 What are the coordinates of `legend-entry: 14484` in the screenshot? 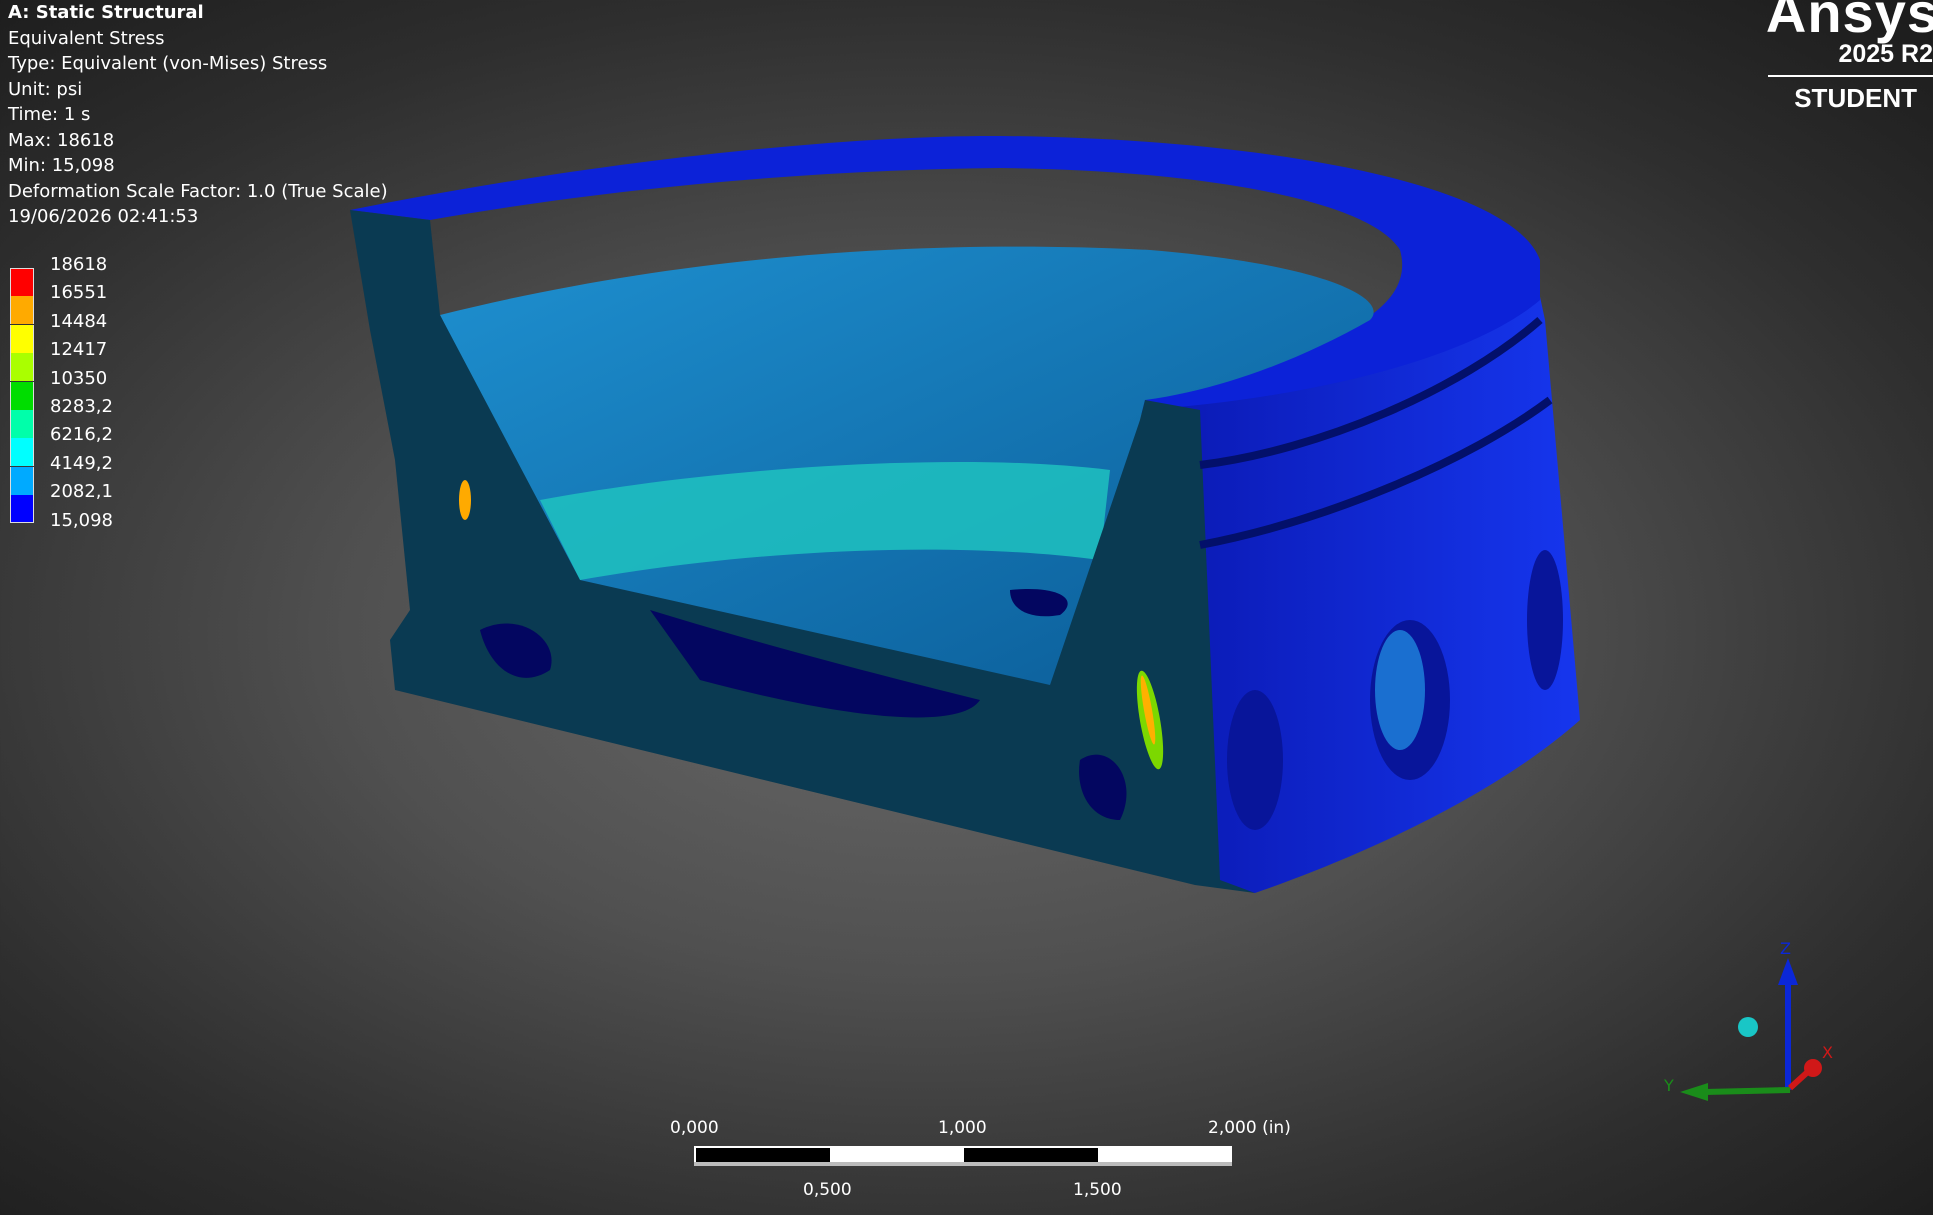 It's located at (78, 331).